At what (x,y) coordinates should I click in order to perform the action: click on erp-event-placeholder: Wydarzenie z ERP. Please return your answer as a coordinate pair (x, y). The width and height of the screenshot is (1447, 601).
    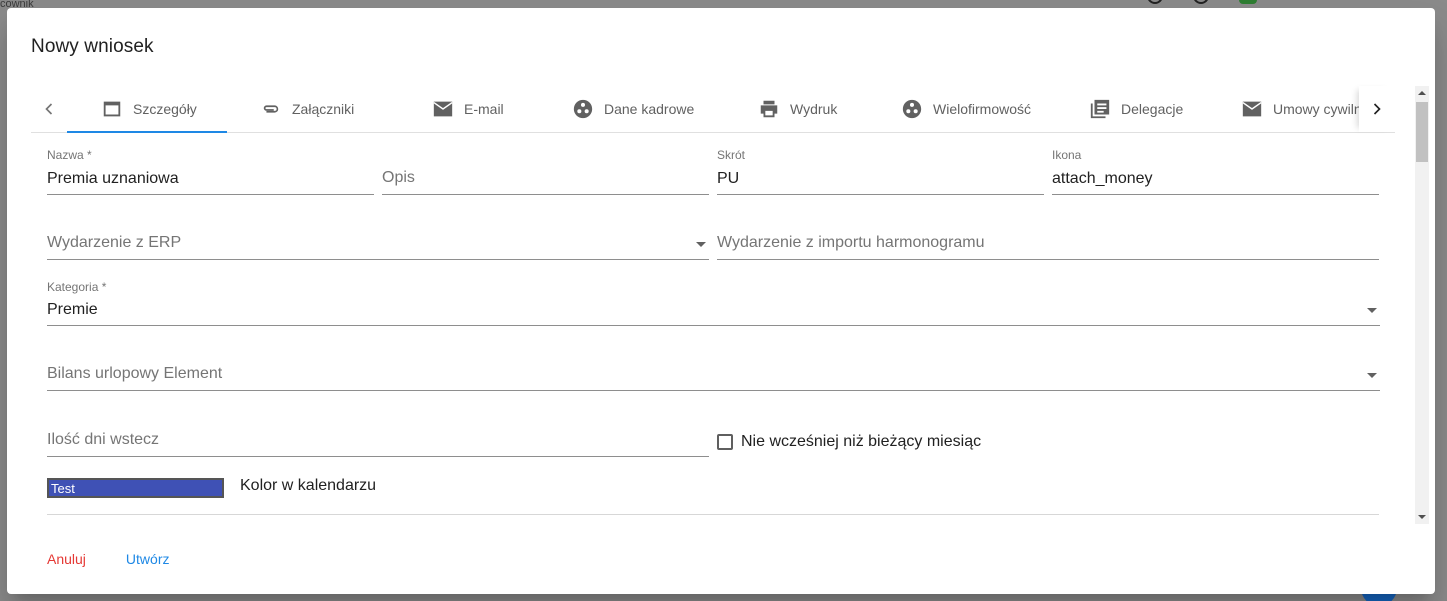
    Looking at the image, I should click on (114, 242).